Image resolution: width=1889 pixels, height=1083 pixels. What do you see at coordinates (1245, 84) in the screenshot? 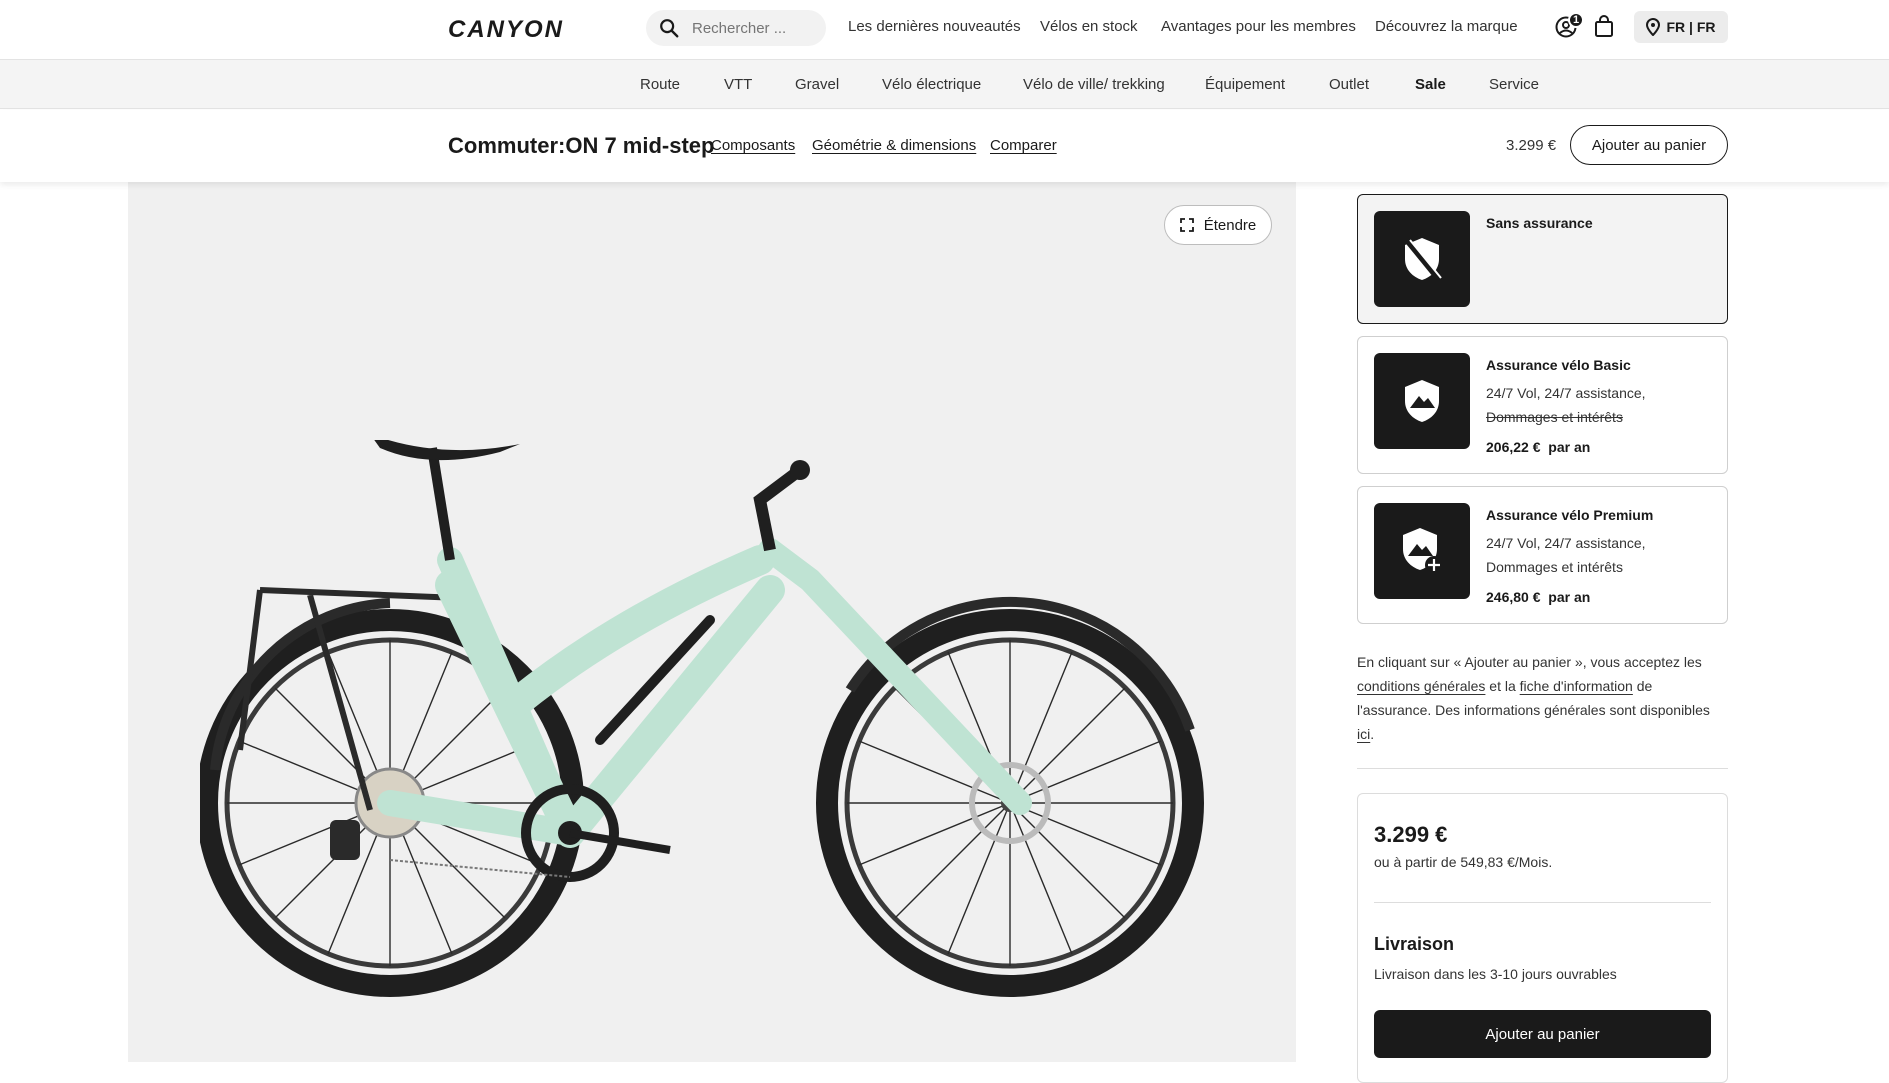
I see `category-equipement: Équipement` at bounding box center [1245, 84].